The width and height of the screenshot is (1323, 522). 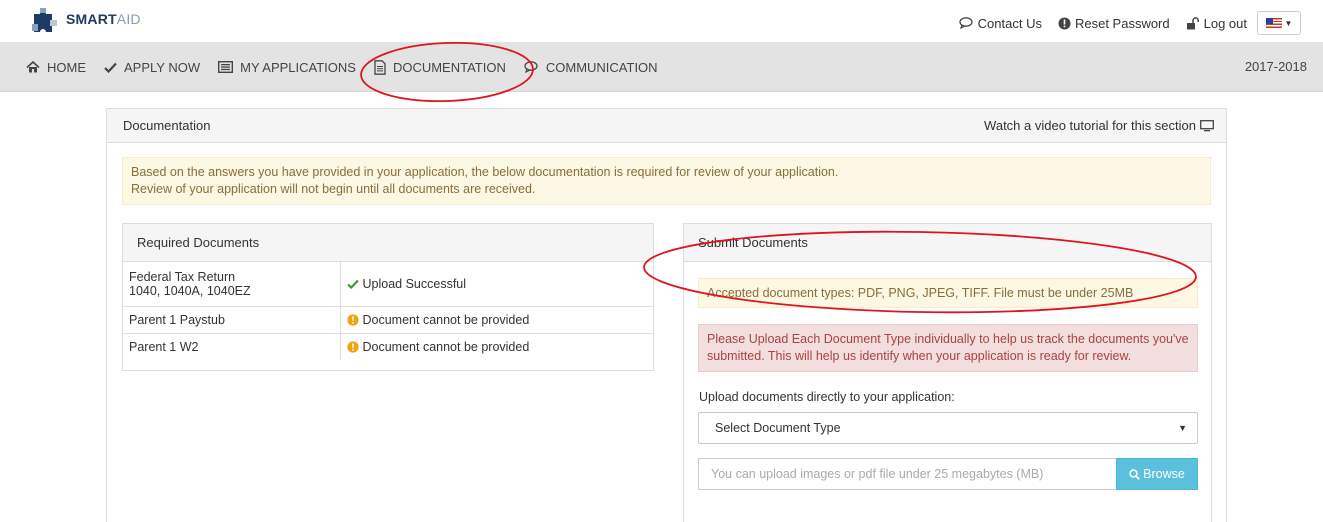 I want to click on status-label: Upload Successful, so click(x=414, y=283).